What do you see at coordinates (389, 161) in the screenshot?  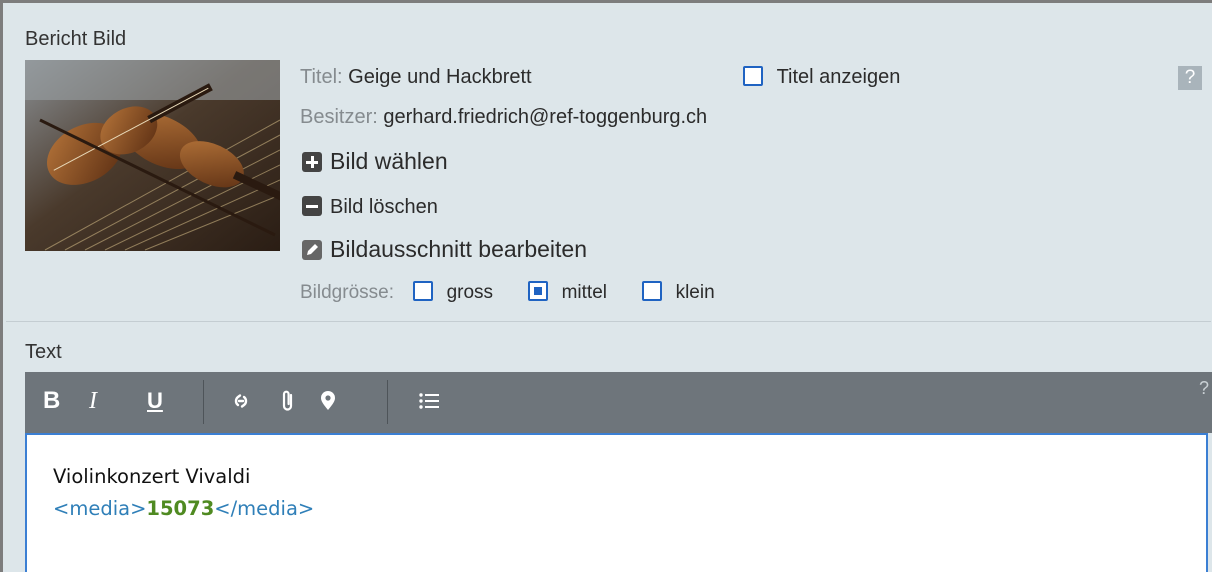 I see `choose-image-label: Bild wählen` at bounding box center [389, 161].